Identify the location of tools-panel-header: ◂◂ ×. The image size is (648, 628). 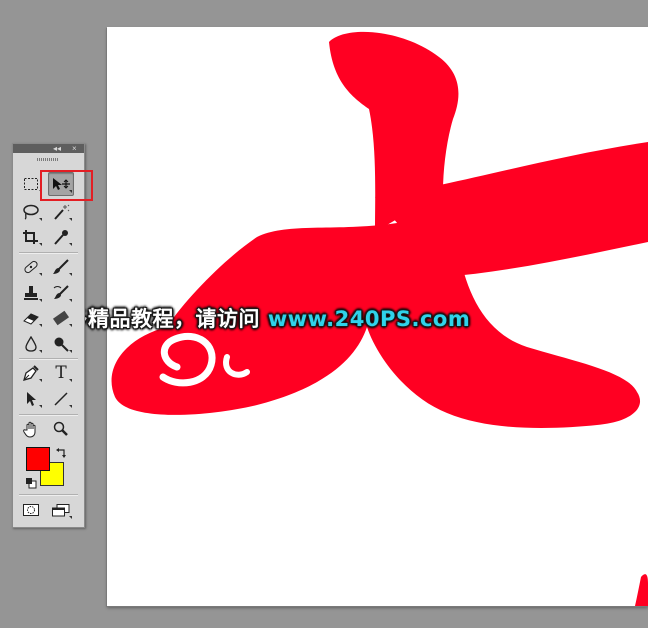
(48, 148).